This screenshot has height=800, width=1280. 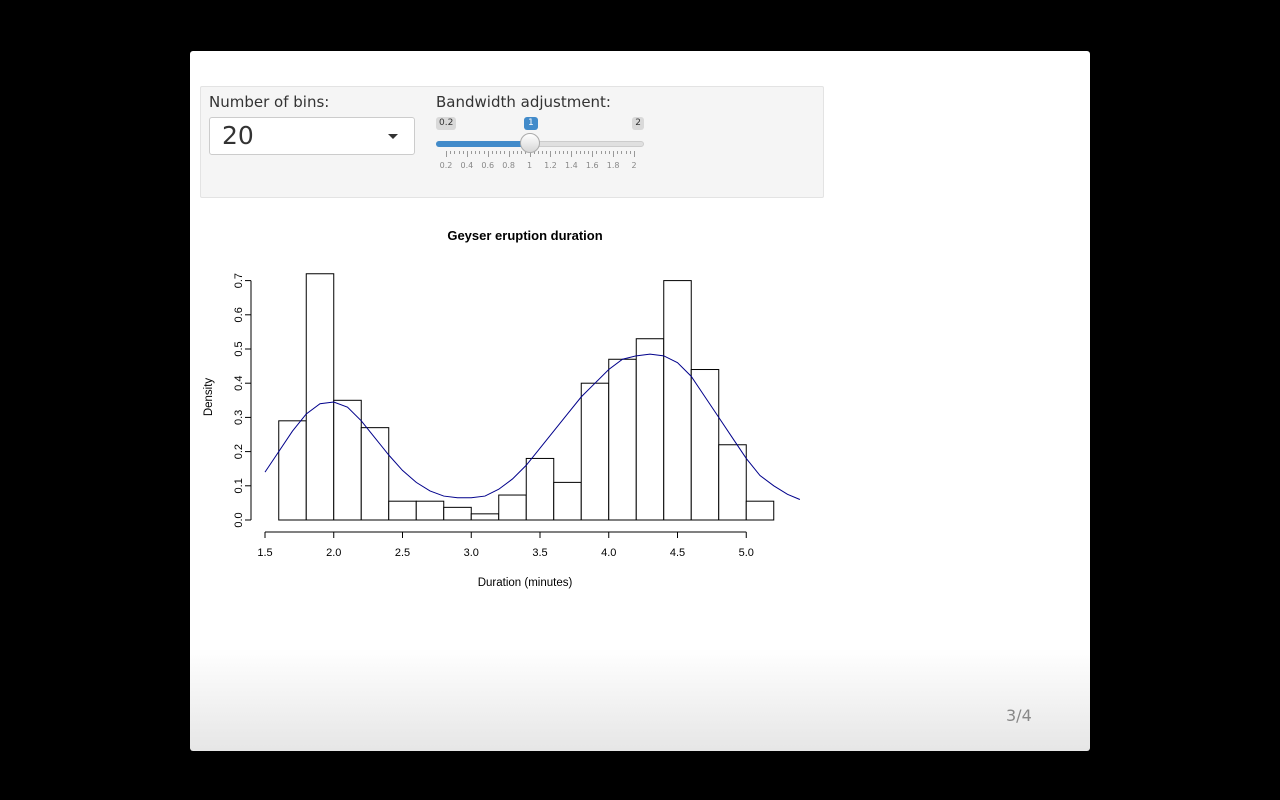 I want to click on y-tick-label: 0.5, so click(x=239, y=348).